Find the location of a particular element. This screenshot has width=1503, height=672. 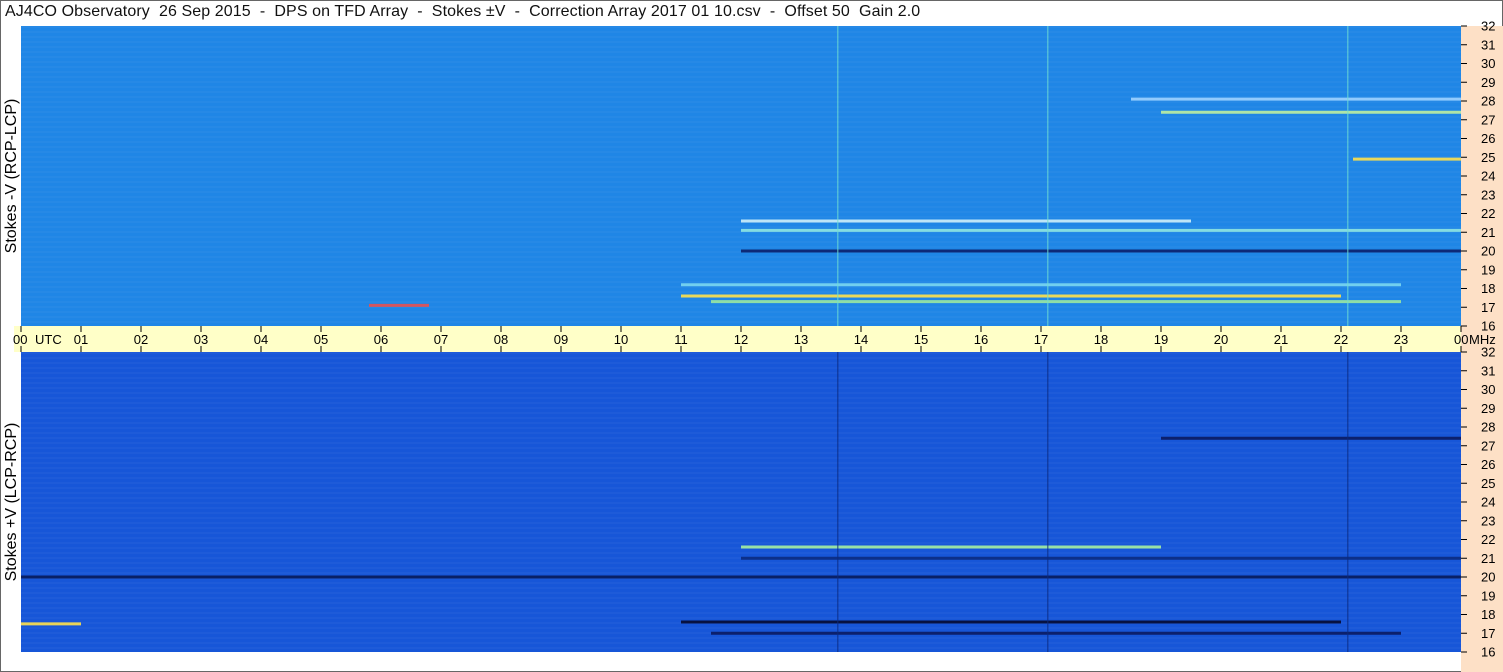

time-tick-label: 01 is located at coordinates (81, 339).